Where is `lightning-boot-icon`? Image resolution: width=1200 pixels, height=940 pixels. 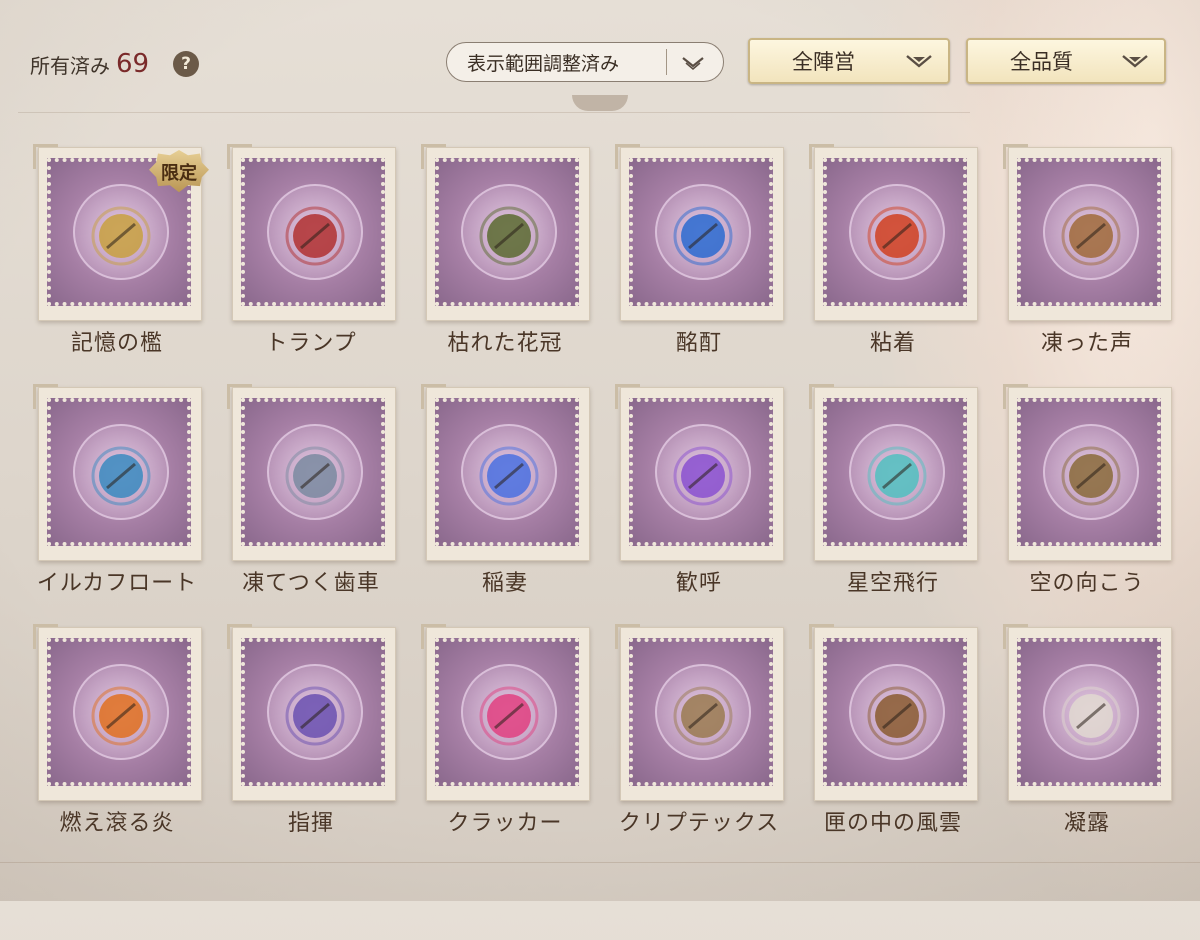 lightning-boot-icon is located at coordinates (509, 476).